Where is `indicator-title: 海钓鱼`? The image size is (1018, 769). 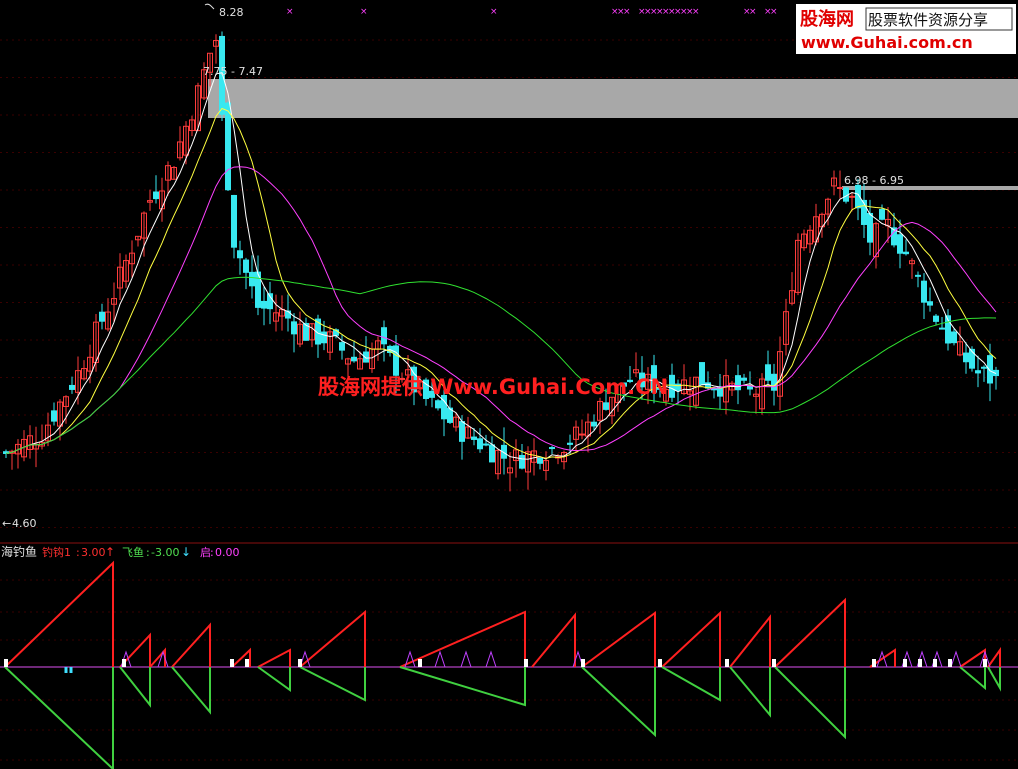
indicator-title: 海钓鱼 is located at coordinates (19, 551).